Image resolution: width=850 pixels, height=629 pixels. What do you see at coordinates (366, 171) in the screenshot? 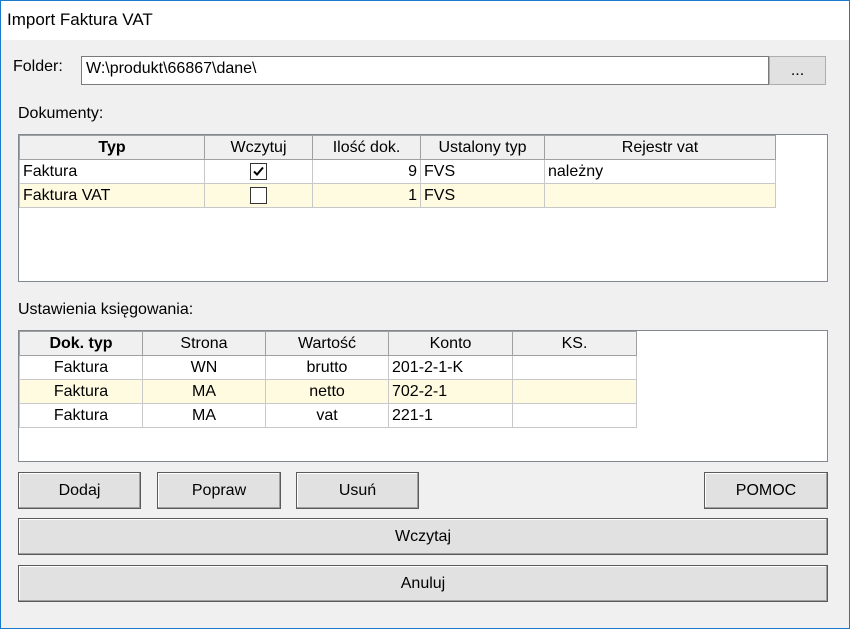
I see `cell-ilosc: 9` at bounding box center [366, 171].